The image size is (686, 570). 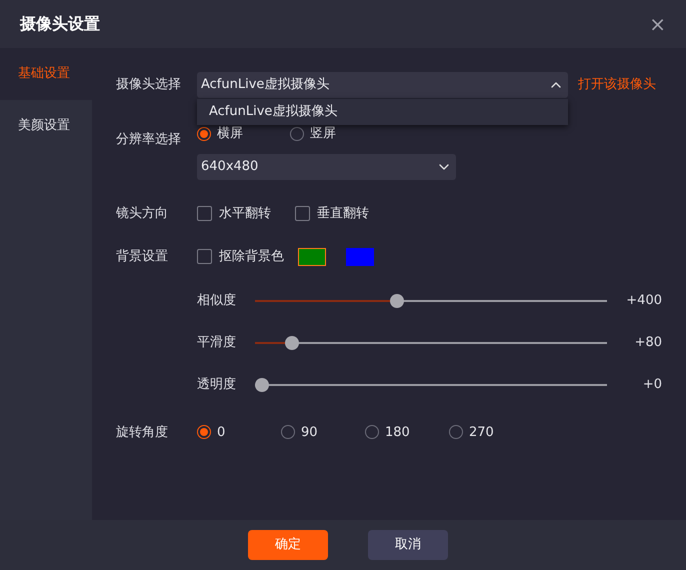 What do you see at coordinates (657, 24) in the screenshot?
I see `close-button: ×` at bounding box center [657, 24].